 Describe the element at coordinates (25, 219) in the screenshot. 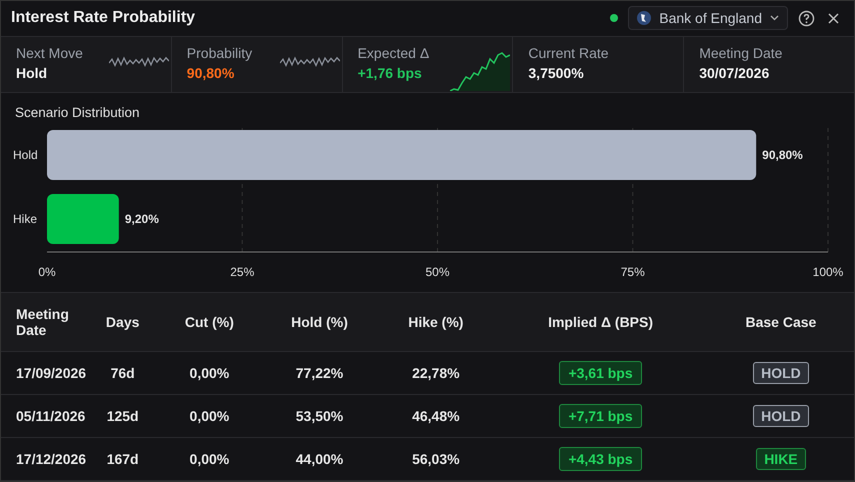

I see `category-label: Hike` at that location.